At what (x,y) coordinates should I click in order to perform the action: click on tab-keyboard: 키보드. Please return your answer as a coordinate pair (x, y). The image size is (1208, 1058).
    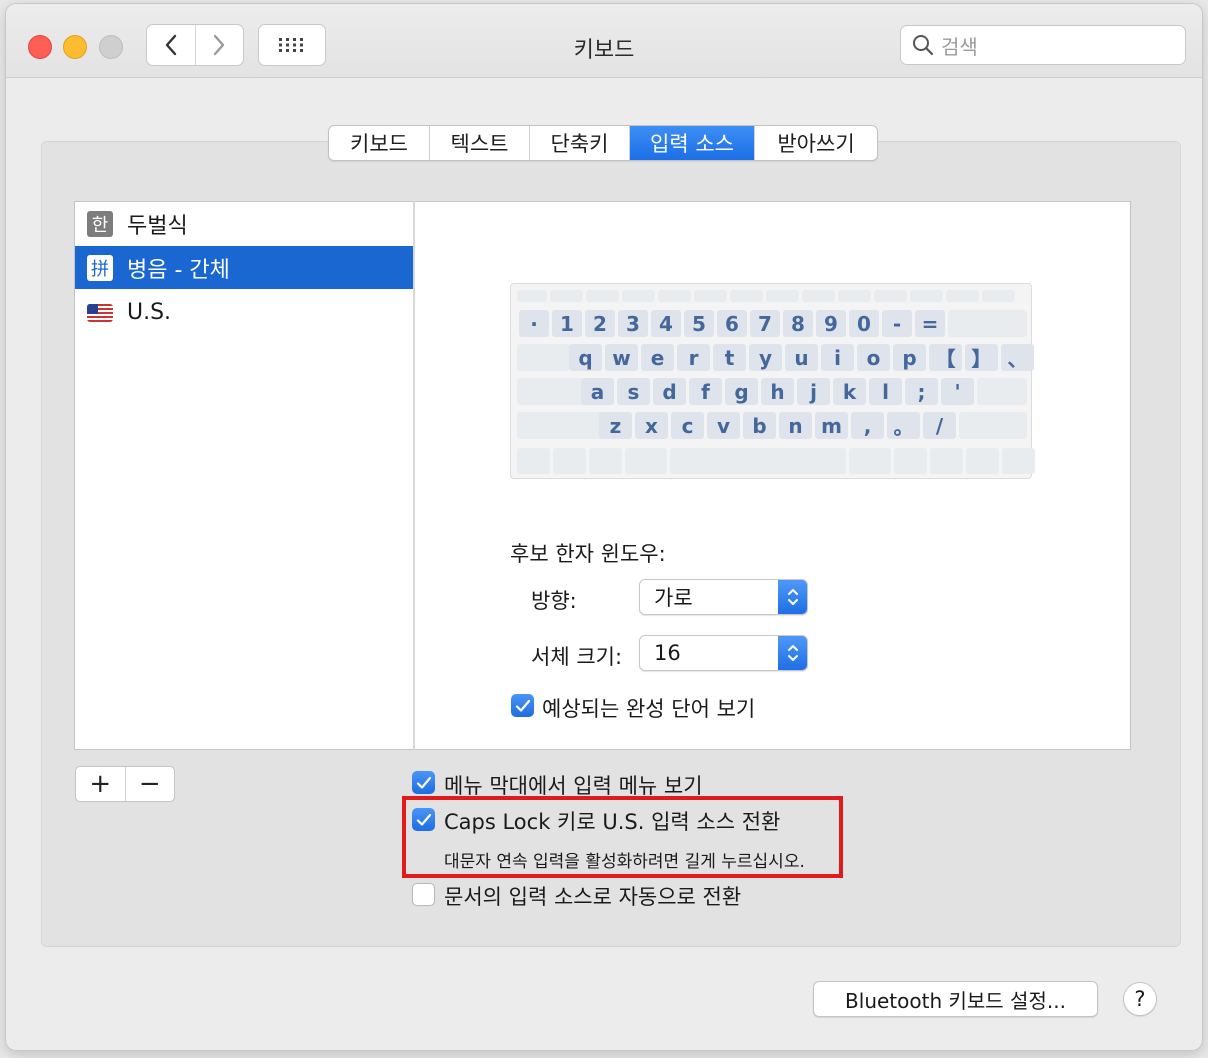
    Looking at the image, I should click on (379, 143).